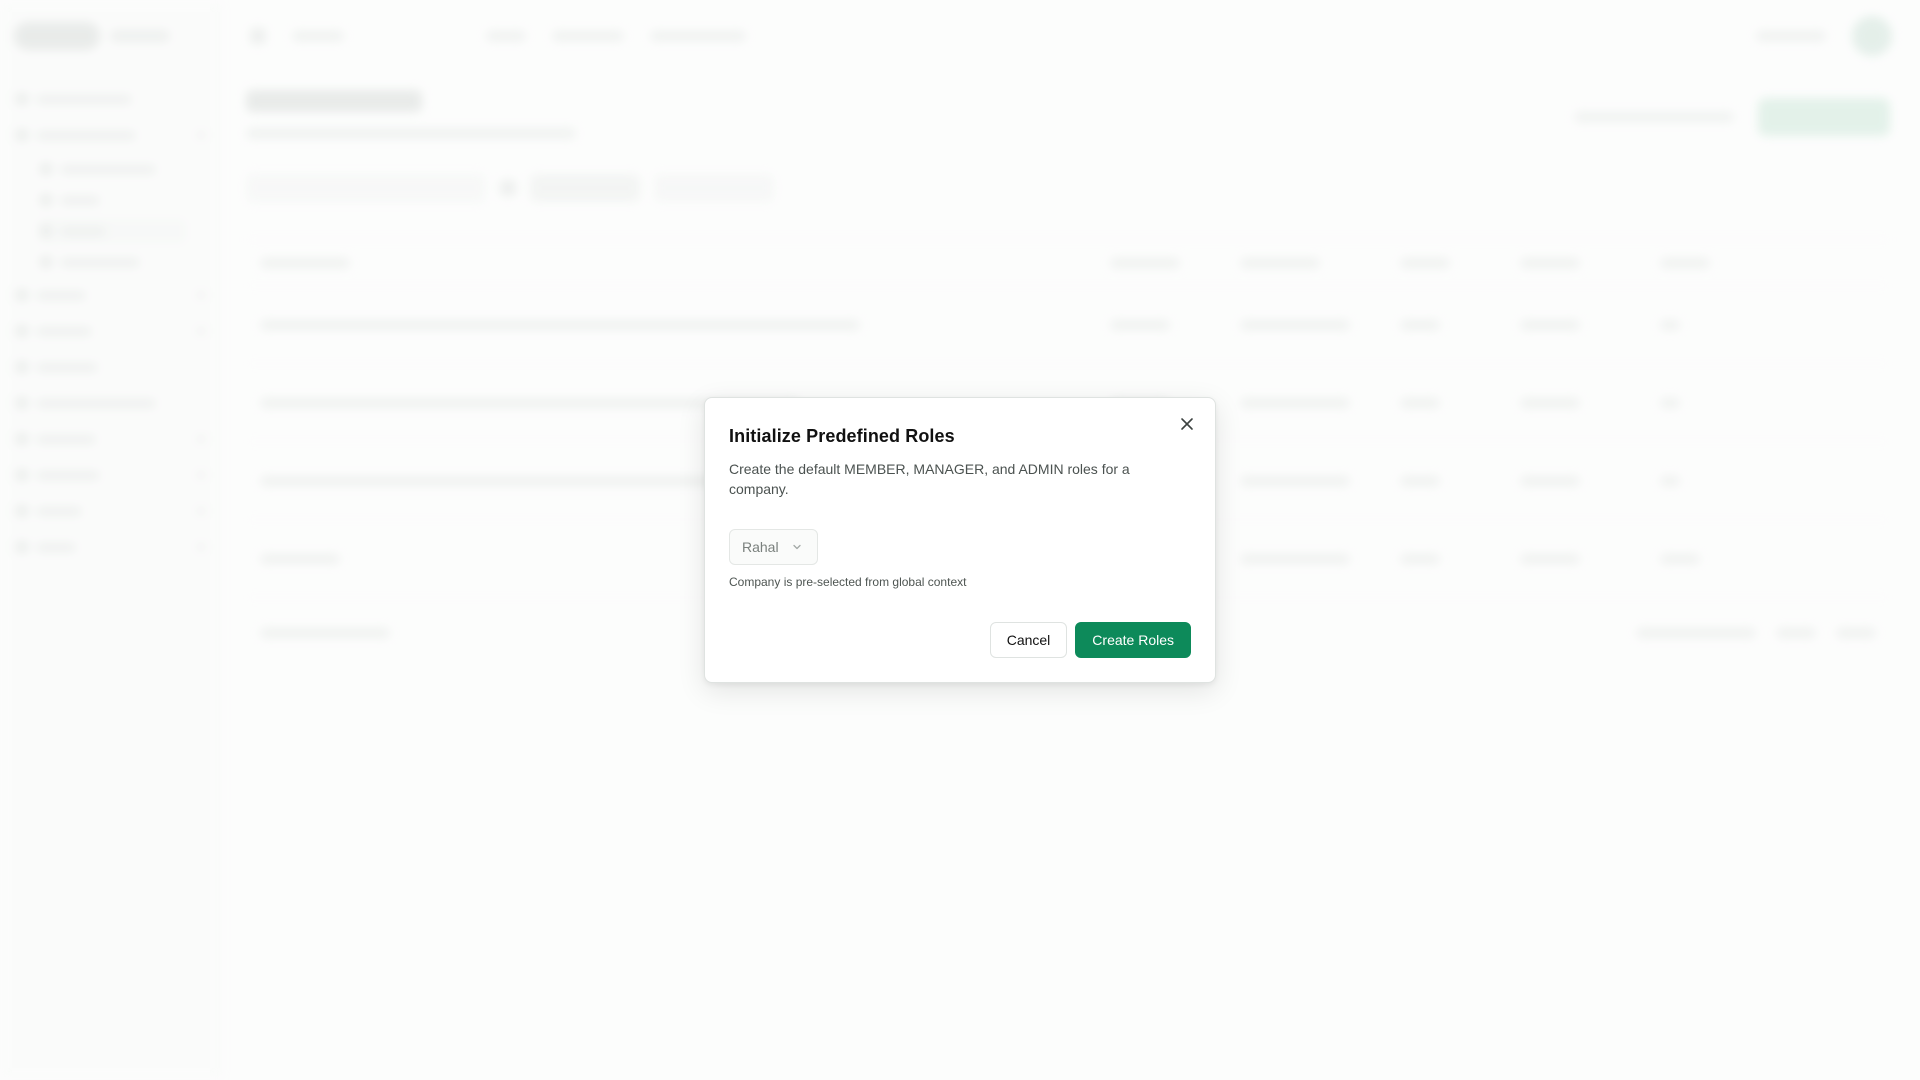  Describe the element at coordinates (1133, 640) in the screenshot. I see `create-roles-button: Create Roles` at that location.